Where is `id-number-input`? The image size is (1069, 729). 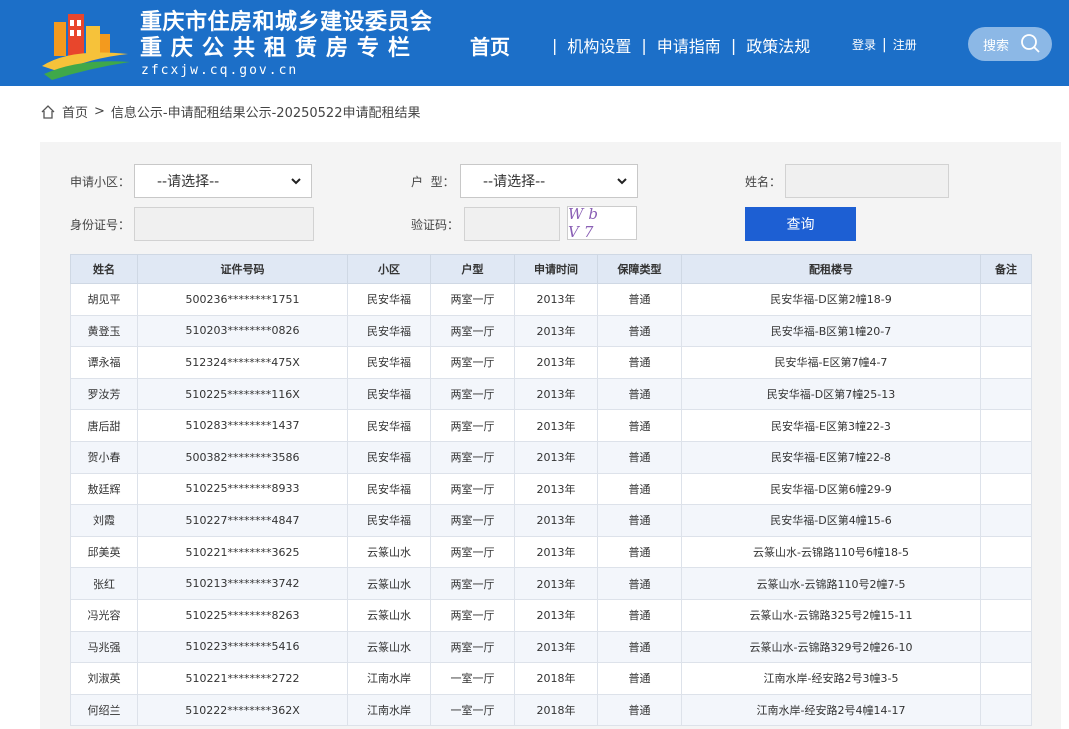 id-number-input is located at coordinates (224, 224).